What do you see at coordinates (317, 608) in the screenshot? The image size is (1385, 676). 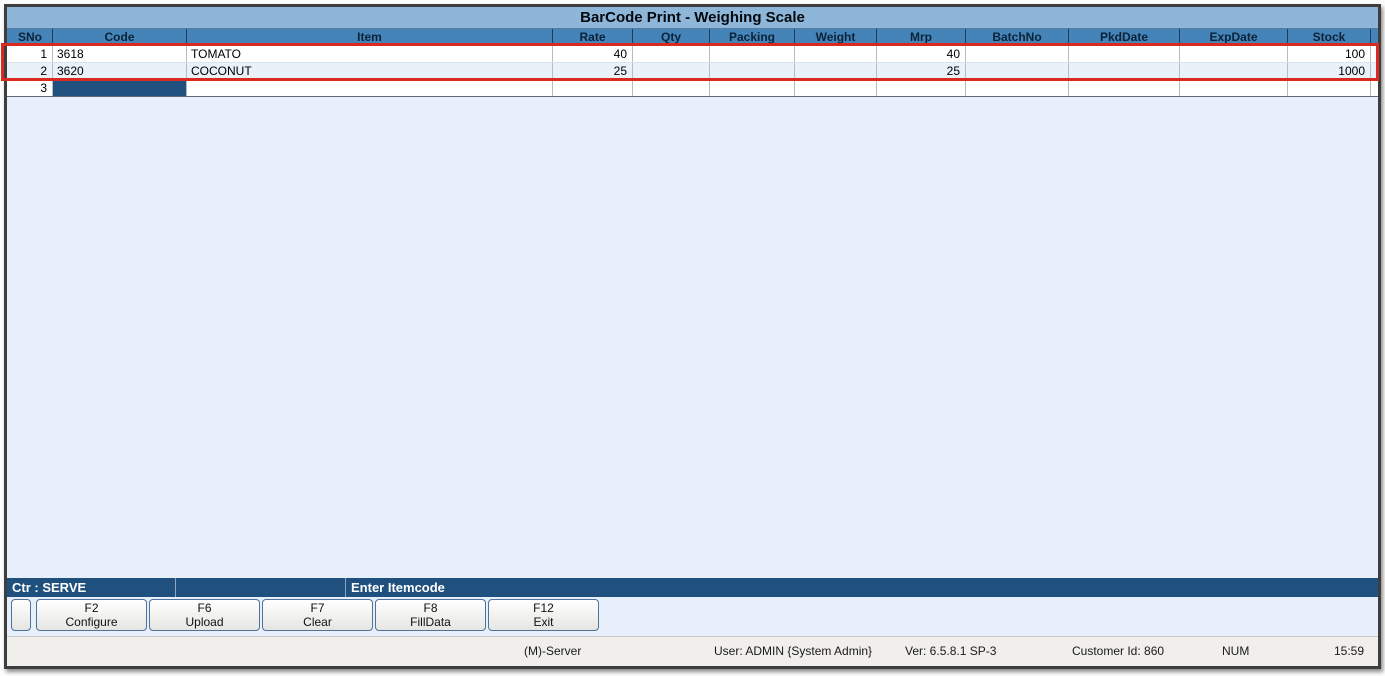 I see `clear-button-key: F7` at bounding box center [317, 608].